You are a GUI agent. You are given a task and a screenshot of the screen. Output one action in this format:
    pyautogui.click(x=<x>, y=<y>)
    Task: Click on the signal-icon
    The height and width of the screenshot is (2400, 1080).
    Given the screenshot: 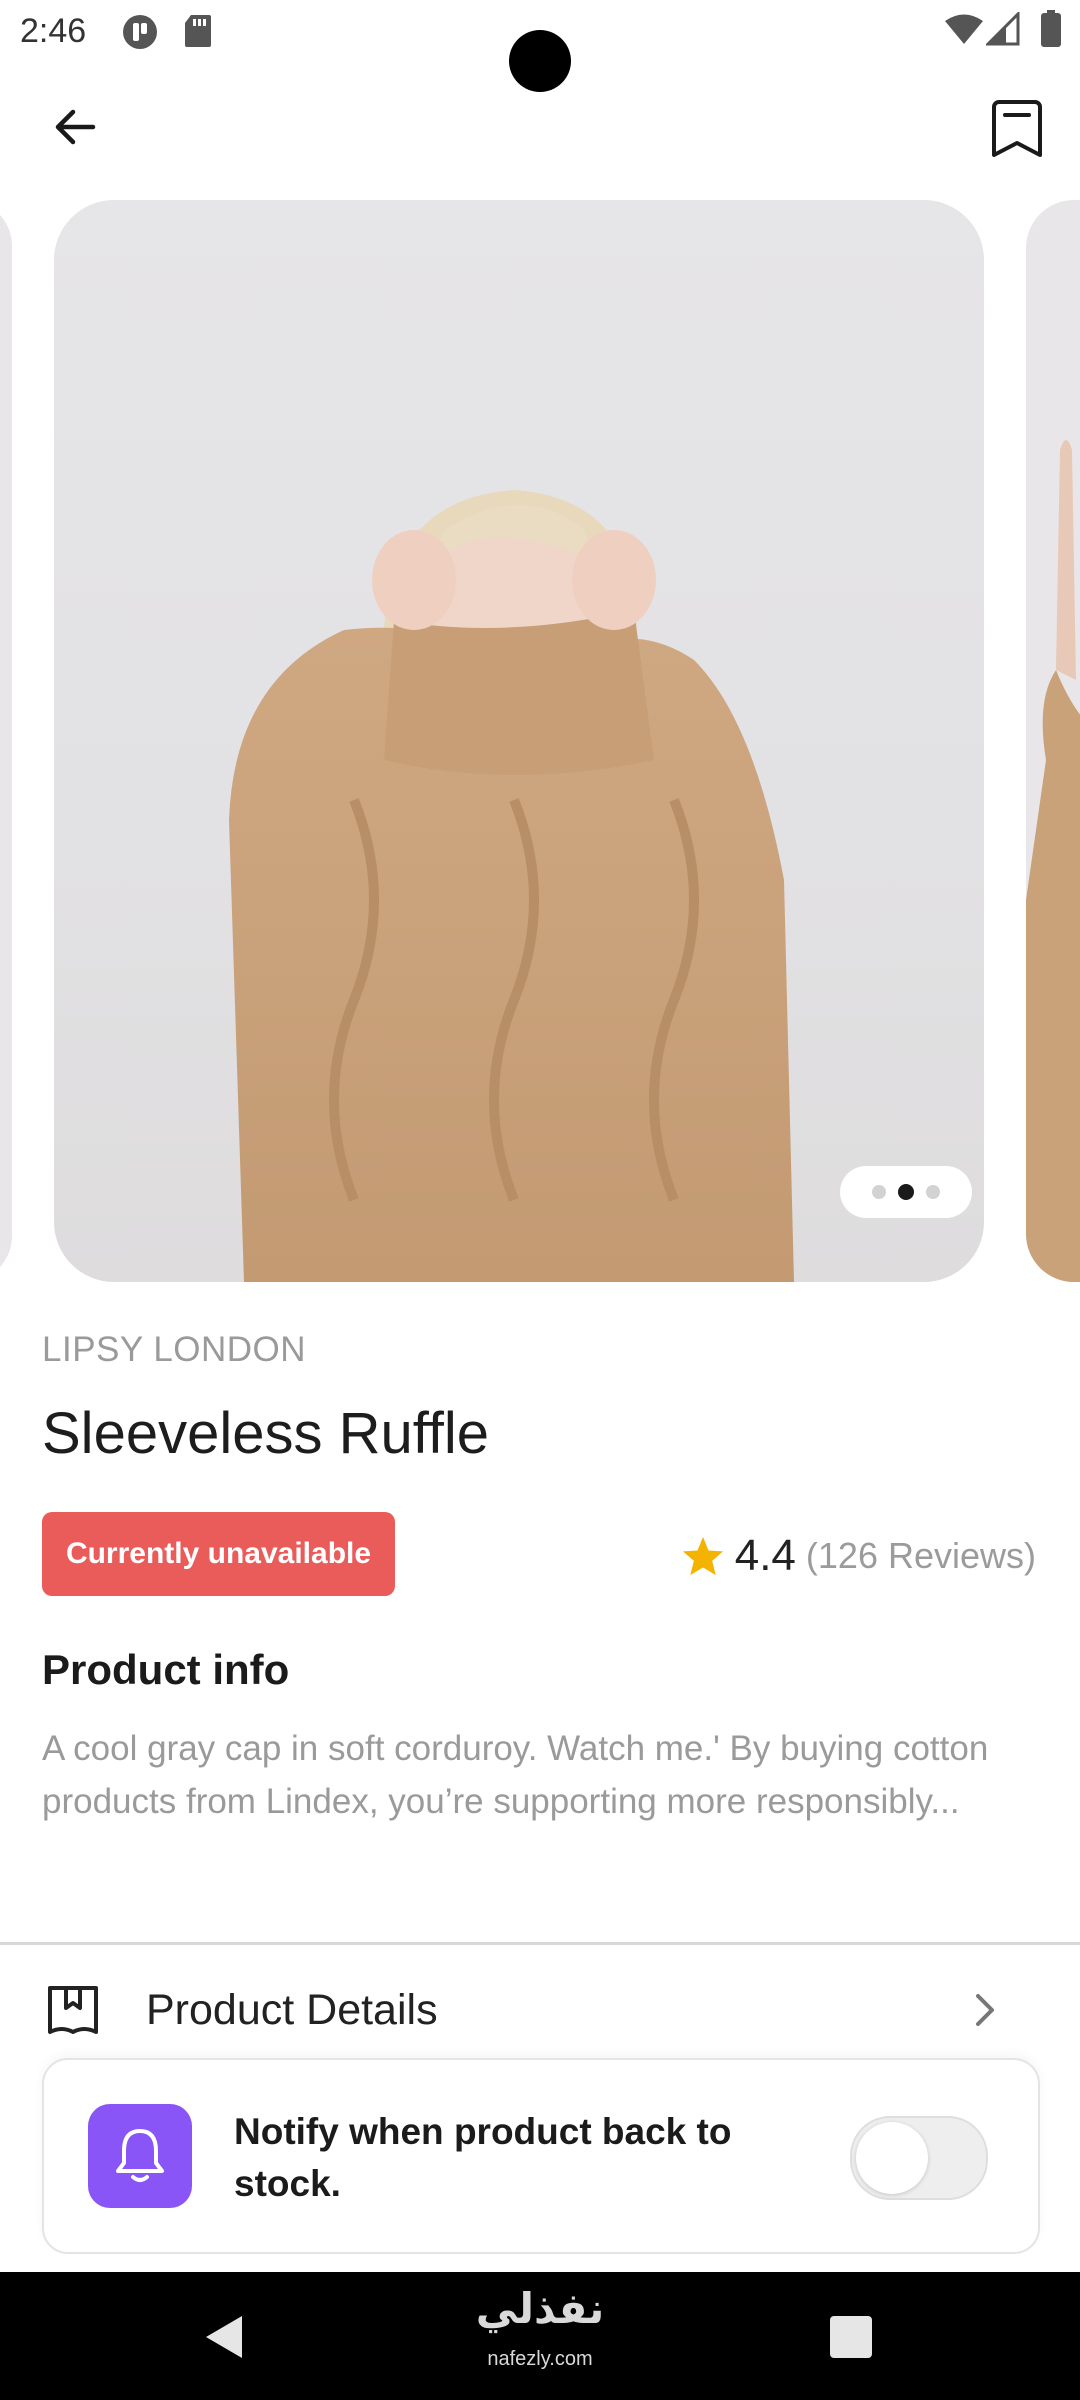 What is the action you would take?
    pyautogui.click(x=1003, y=29)
    